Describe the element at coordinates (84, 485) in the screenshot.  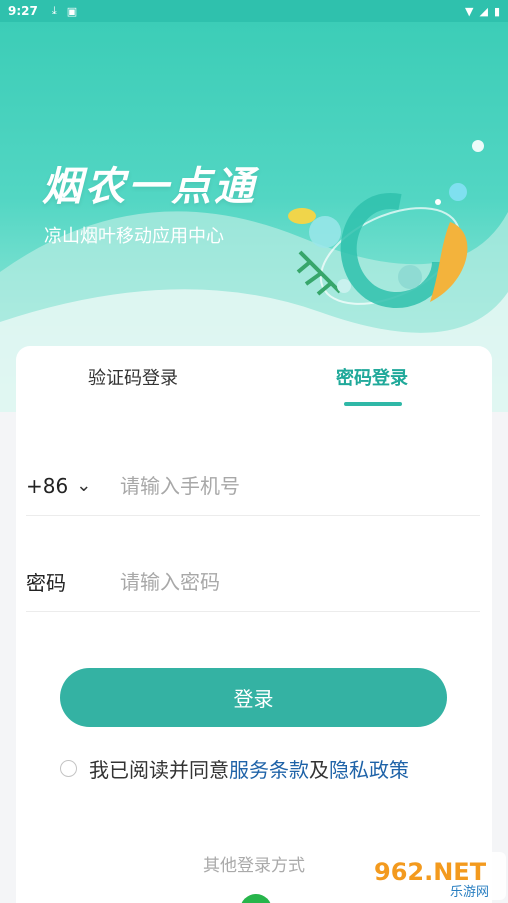
I see `chevron-down-icon: ⌄` at that location.